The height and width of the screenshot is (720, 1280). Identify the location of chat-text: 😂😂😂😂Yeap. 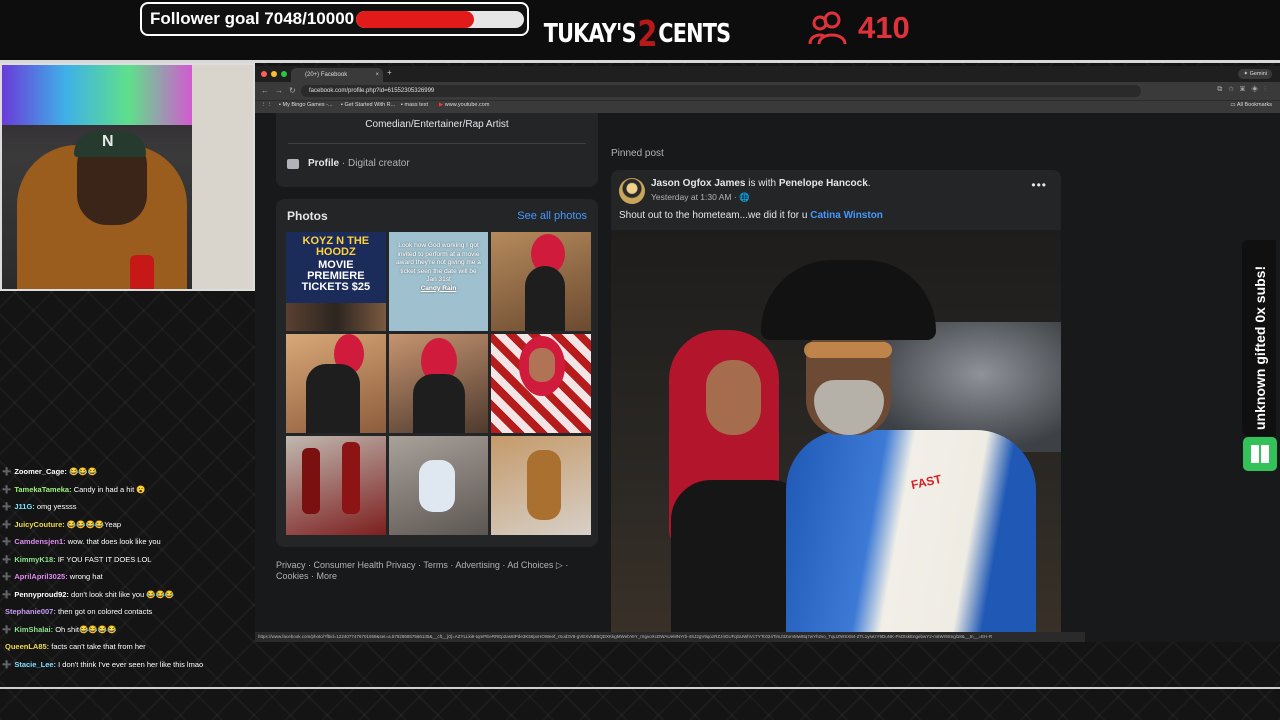
(94, 524).